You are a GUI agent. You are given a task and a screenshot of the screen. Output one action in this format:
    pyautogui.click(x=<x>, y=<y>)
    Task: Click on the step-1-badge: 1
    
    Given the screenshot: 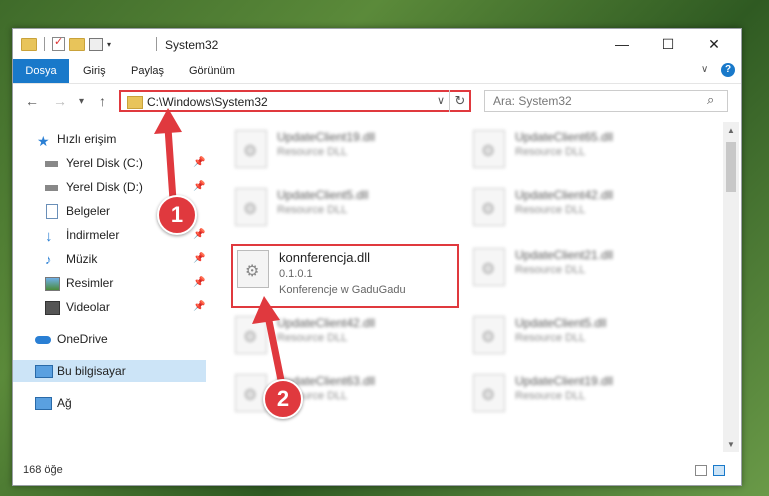 What is the action you would take?
    pyautogui.click(x=177, y=215)
    